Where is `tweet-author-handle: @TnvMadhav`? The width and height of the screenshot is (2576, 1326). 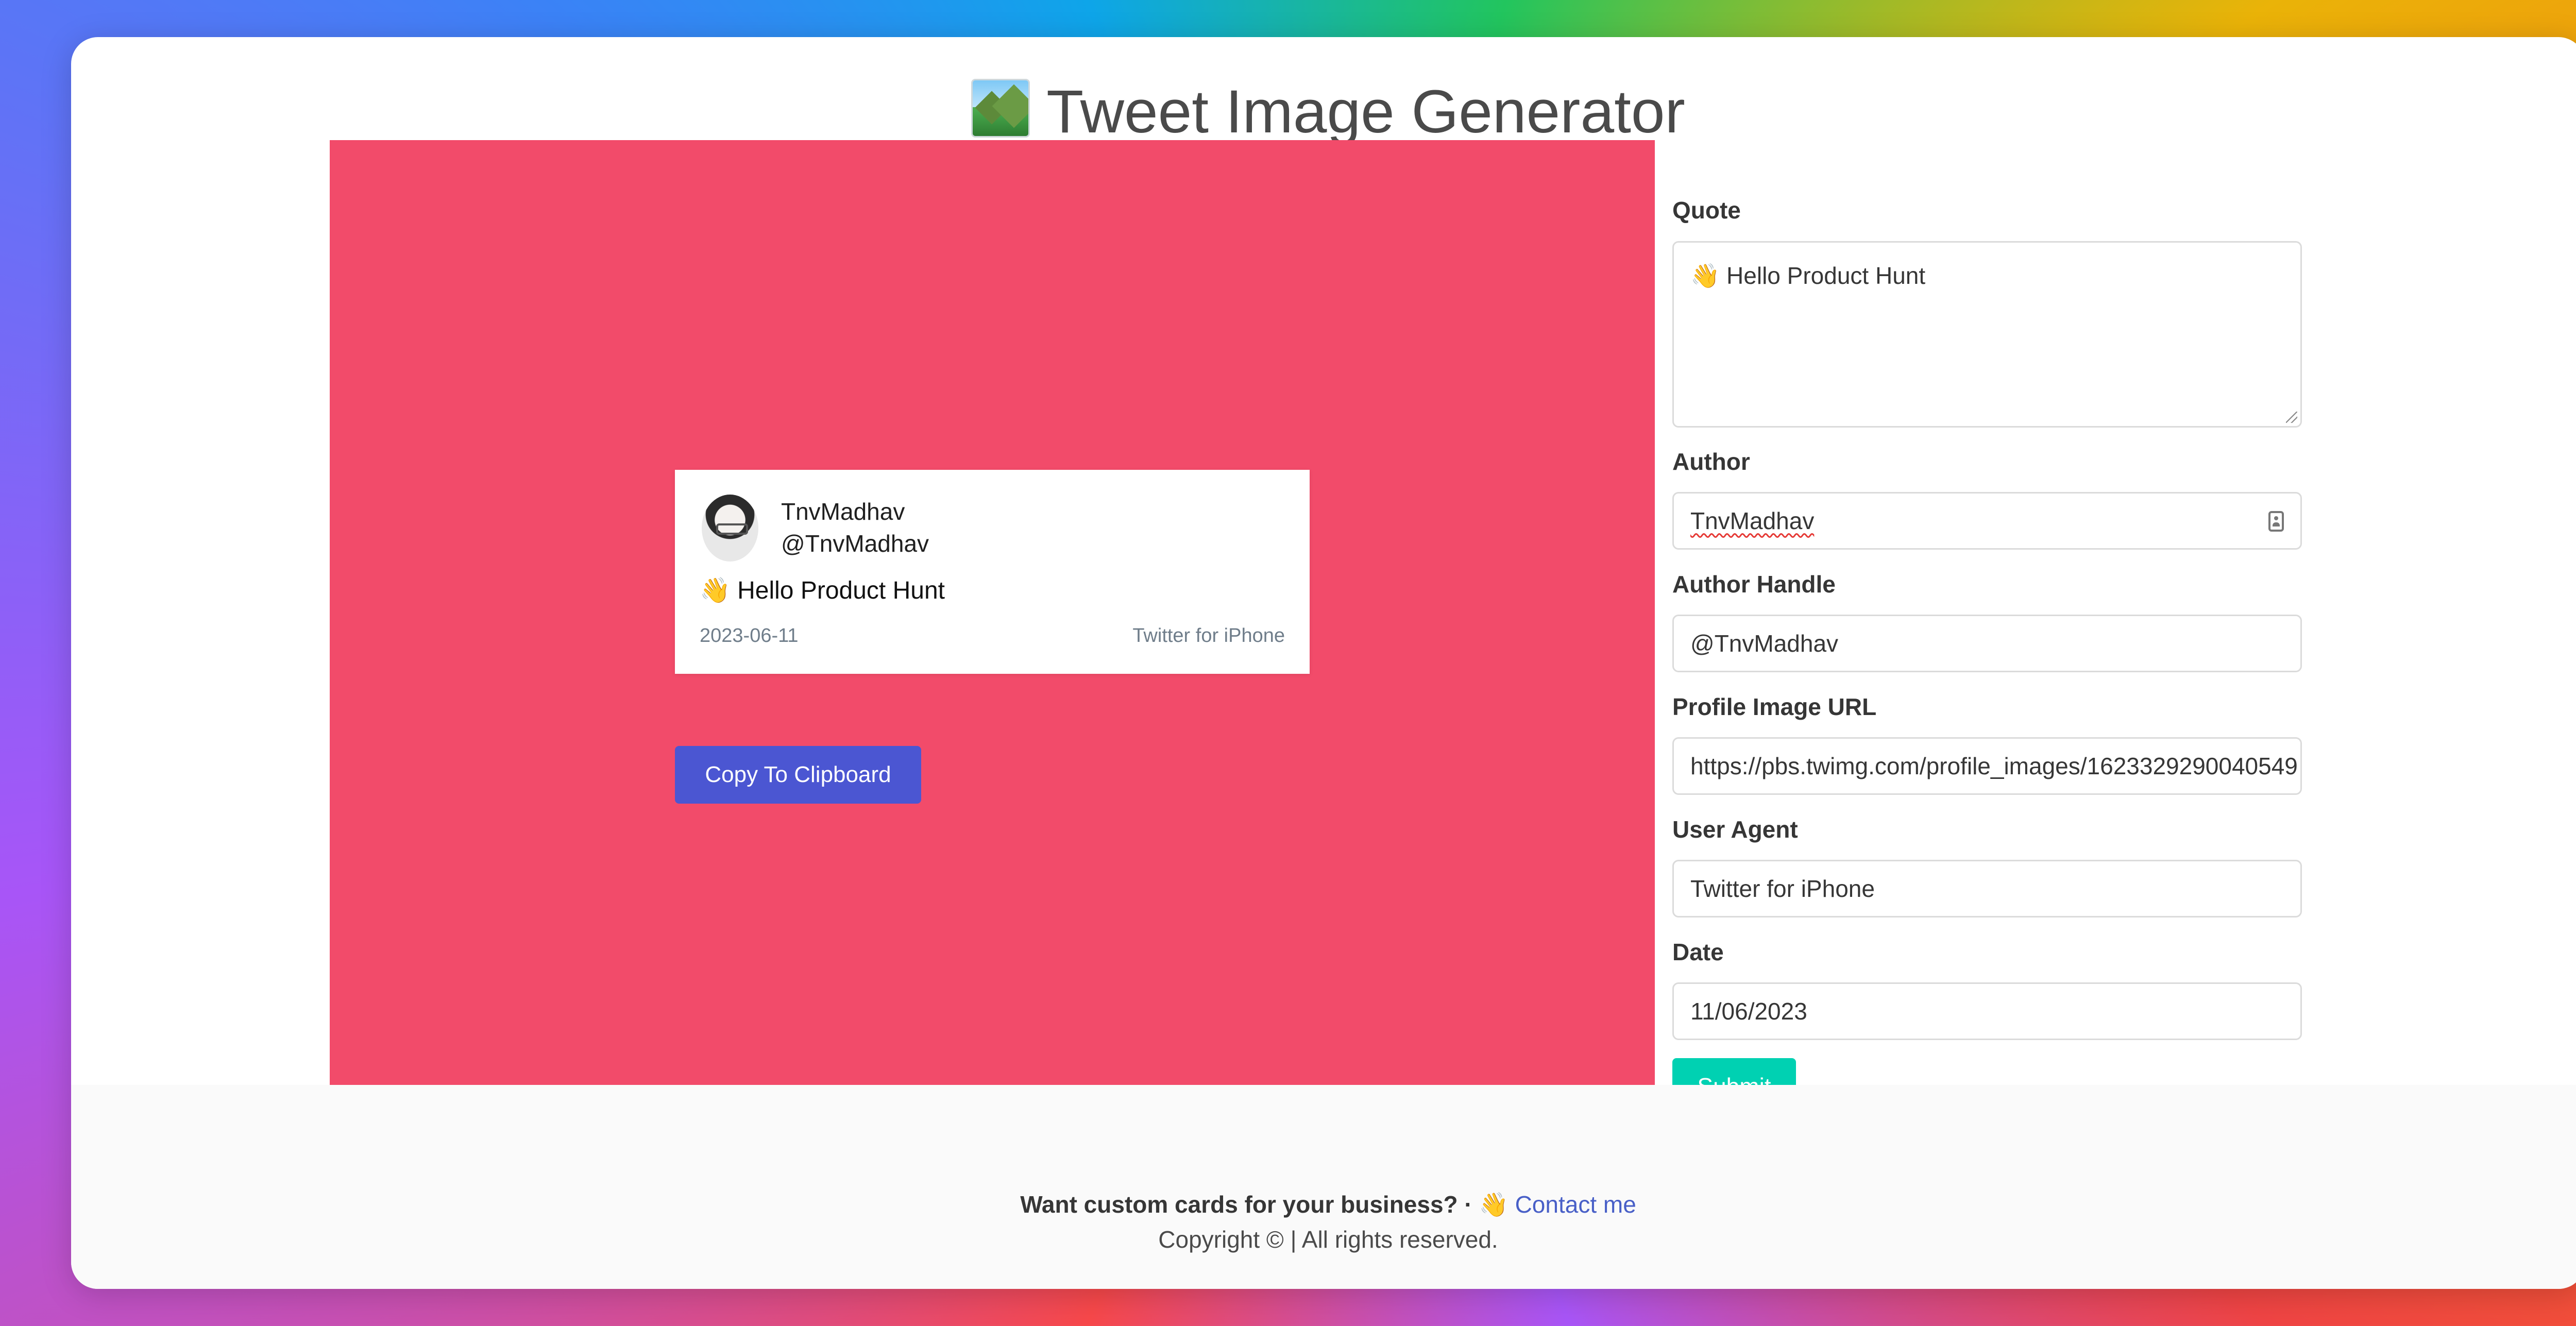 tweet-author-handle: @TnvMadhav is located at coordinates (855, 543).